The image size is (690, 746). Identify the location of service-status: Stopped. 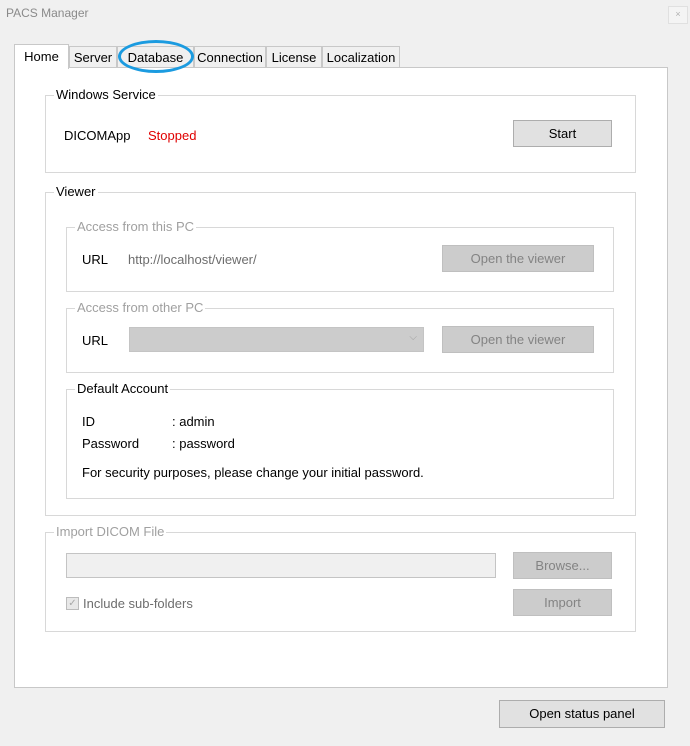
(172, 135).